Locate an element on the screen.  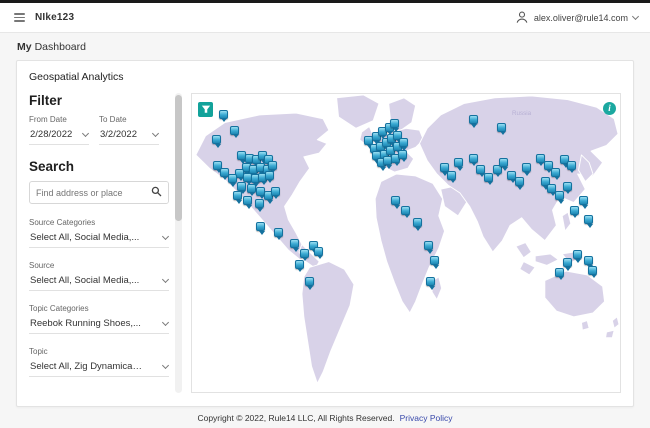
search-button is located at coordinates (156, 192).